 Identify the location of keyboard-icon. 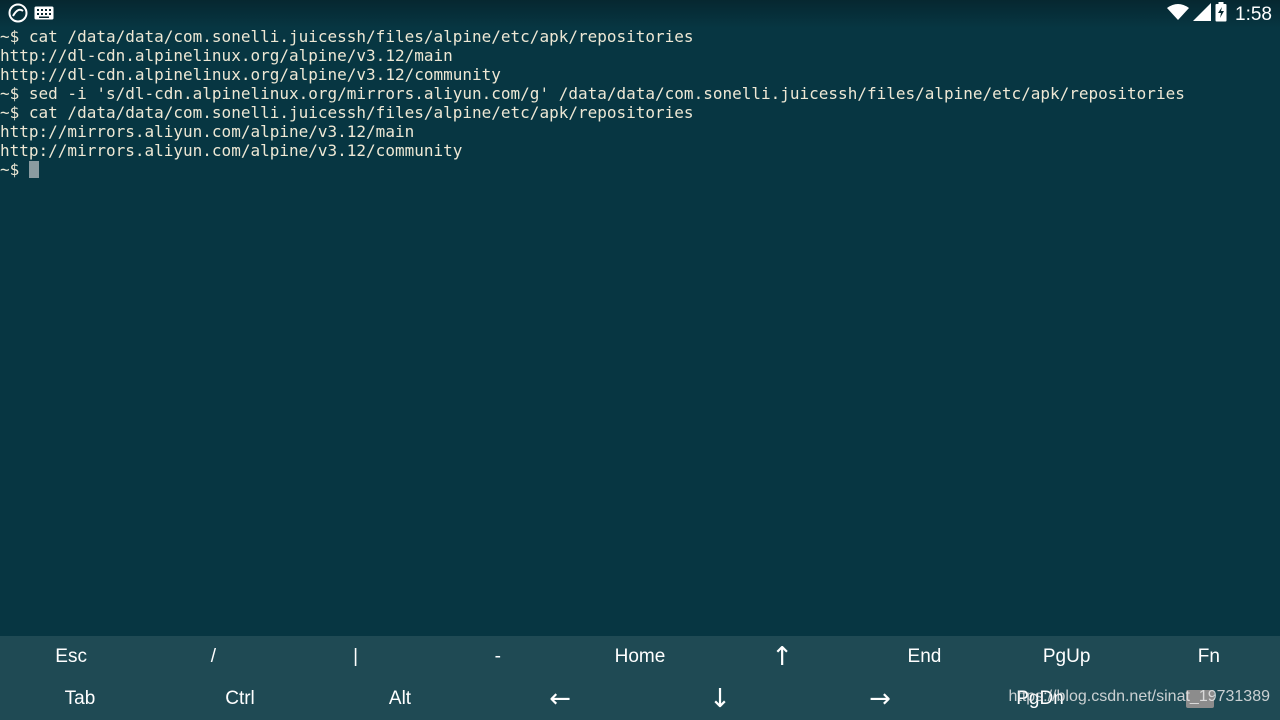
(44, 15).